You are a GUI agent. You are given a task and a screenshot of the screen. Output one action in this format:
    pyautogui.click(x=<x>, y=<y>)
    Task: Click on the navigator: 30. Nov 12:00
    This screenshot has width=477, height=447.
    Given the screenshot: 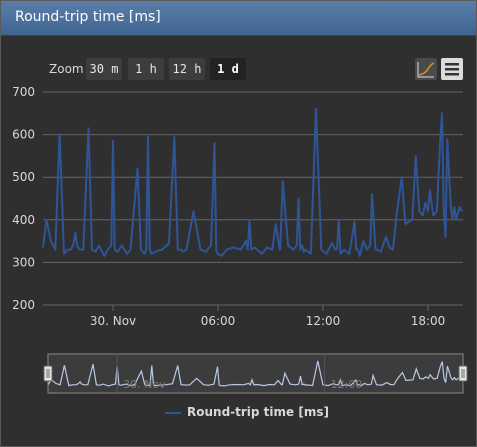 What is the action you would take?
    pyautogui.click(x=255, y=373)
    